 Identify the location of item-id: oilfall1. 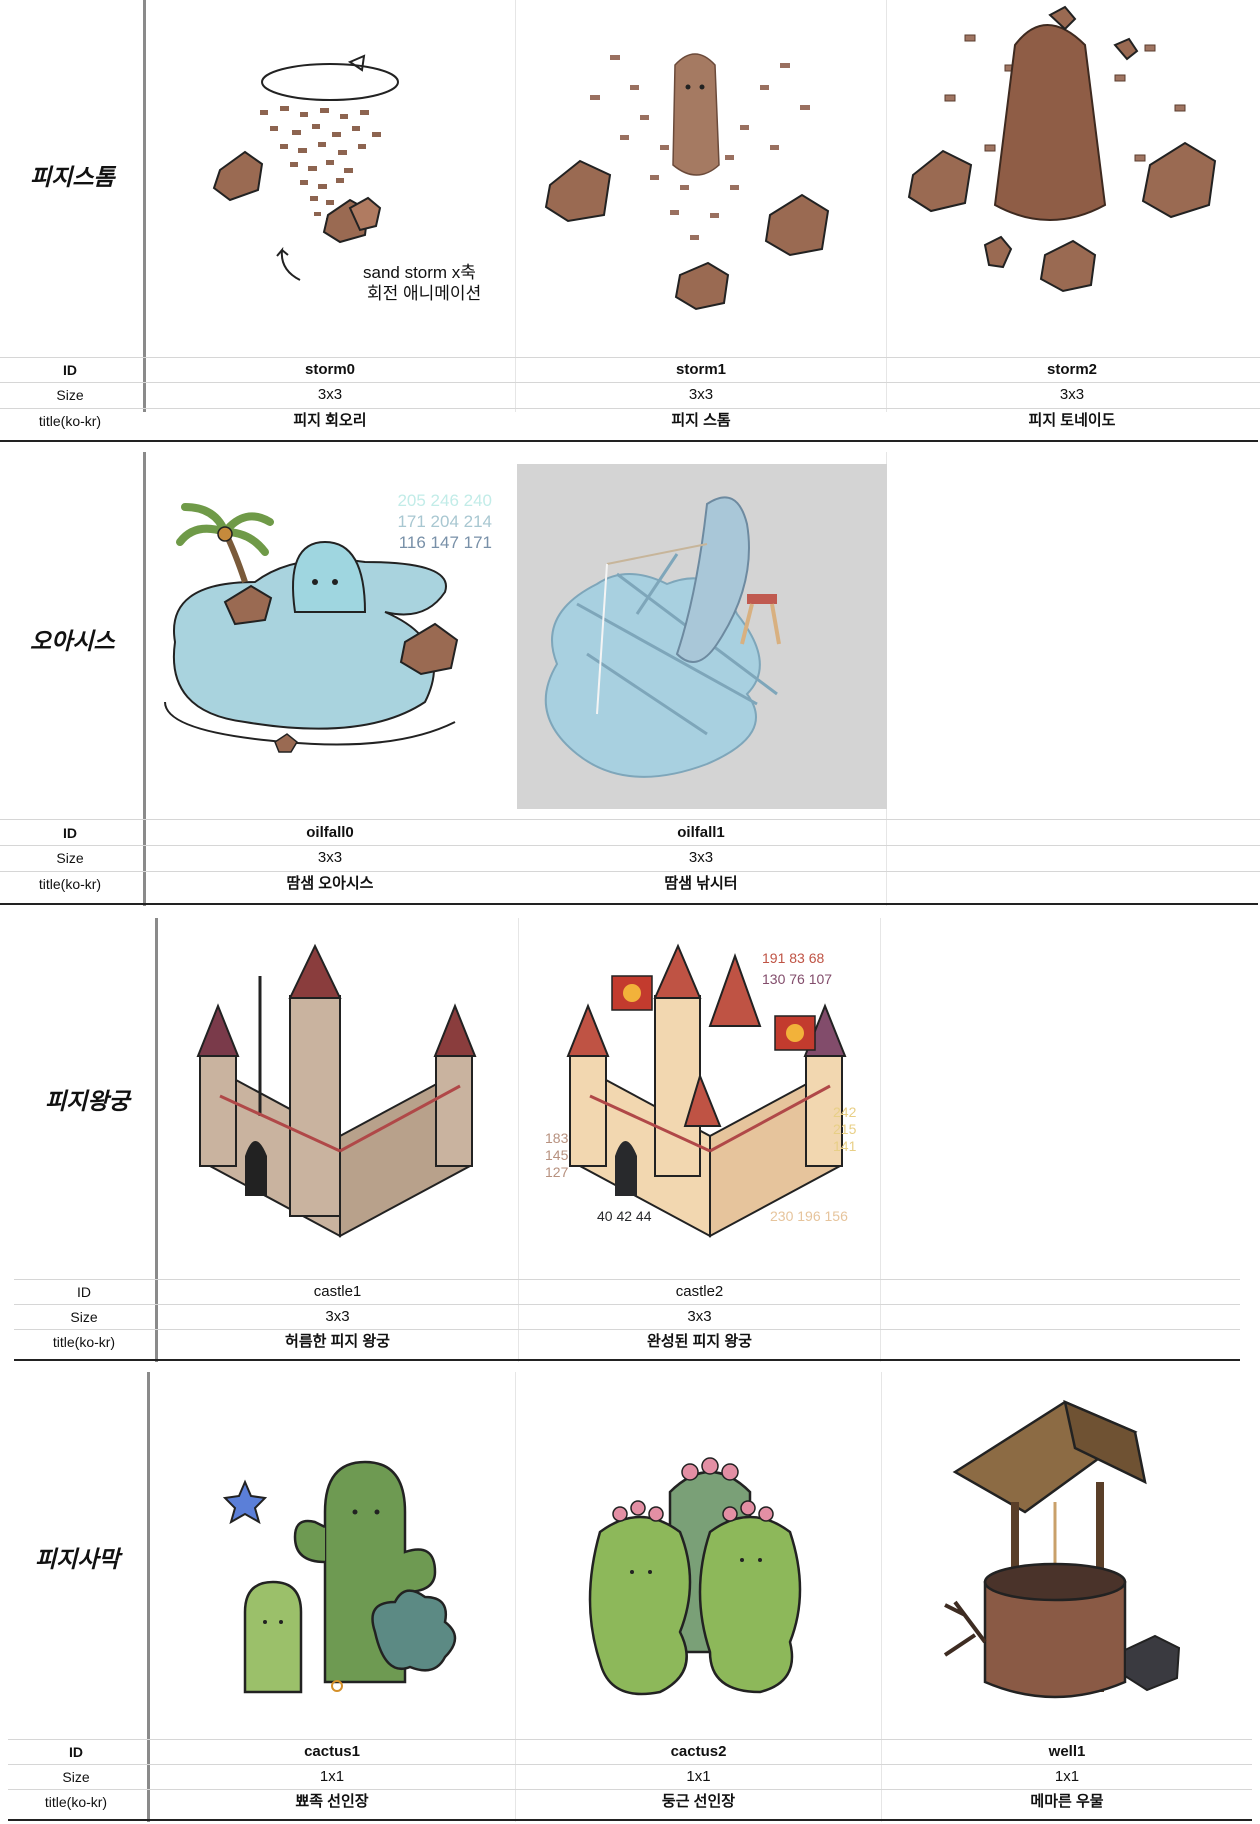
(701, 832).